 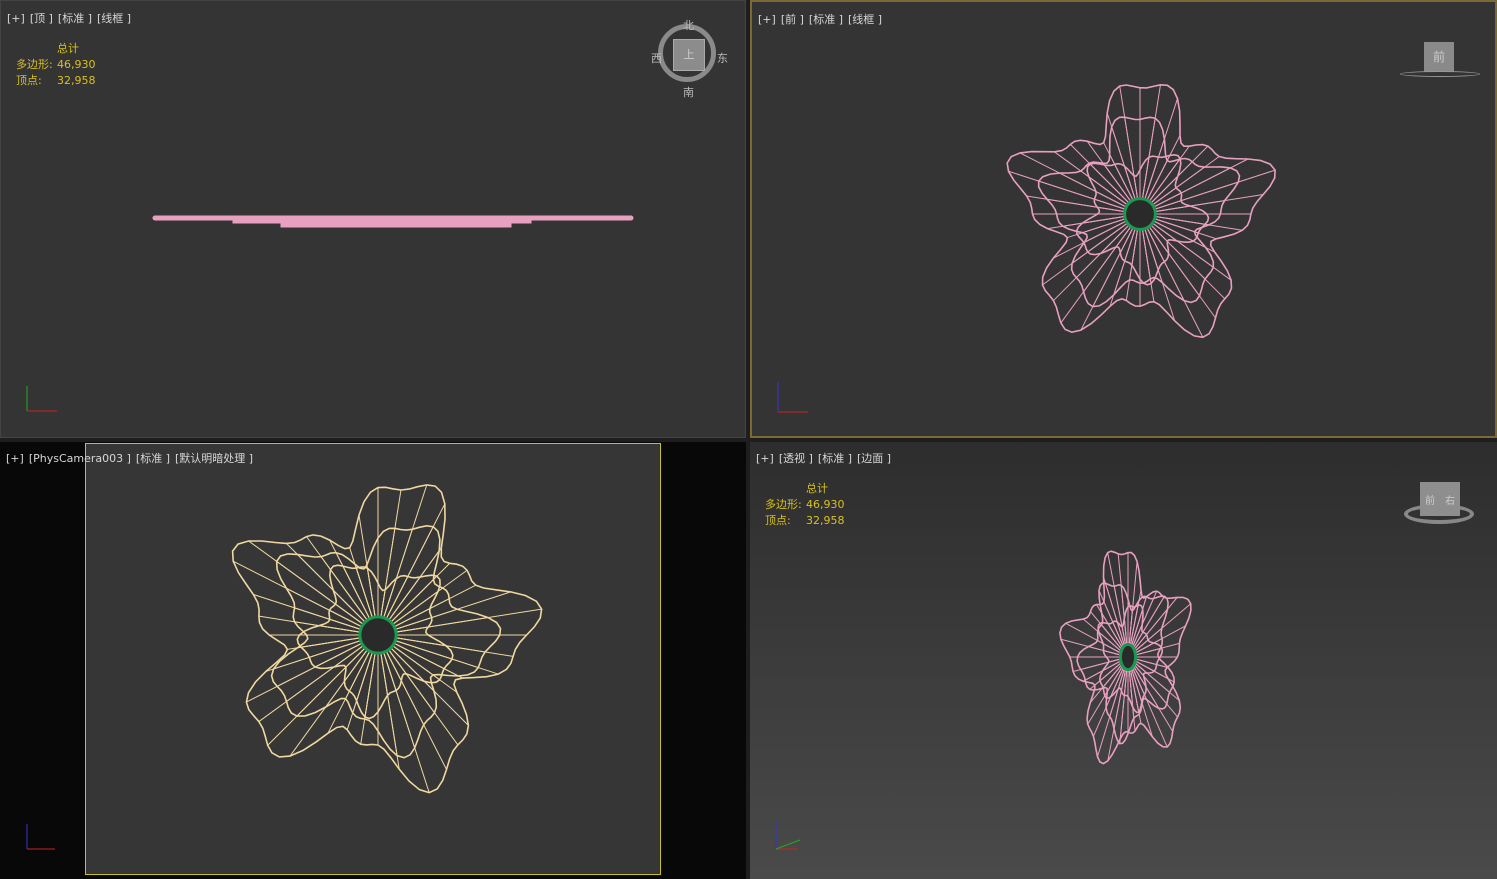 What do you see at coordinates (1439, 57) in the screenshot?
I see `viewcube-face: 前` at bounding box center [1439, 57].